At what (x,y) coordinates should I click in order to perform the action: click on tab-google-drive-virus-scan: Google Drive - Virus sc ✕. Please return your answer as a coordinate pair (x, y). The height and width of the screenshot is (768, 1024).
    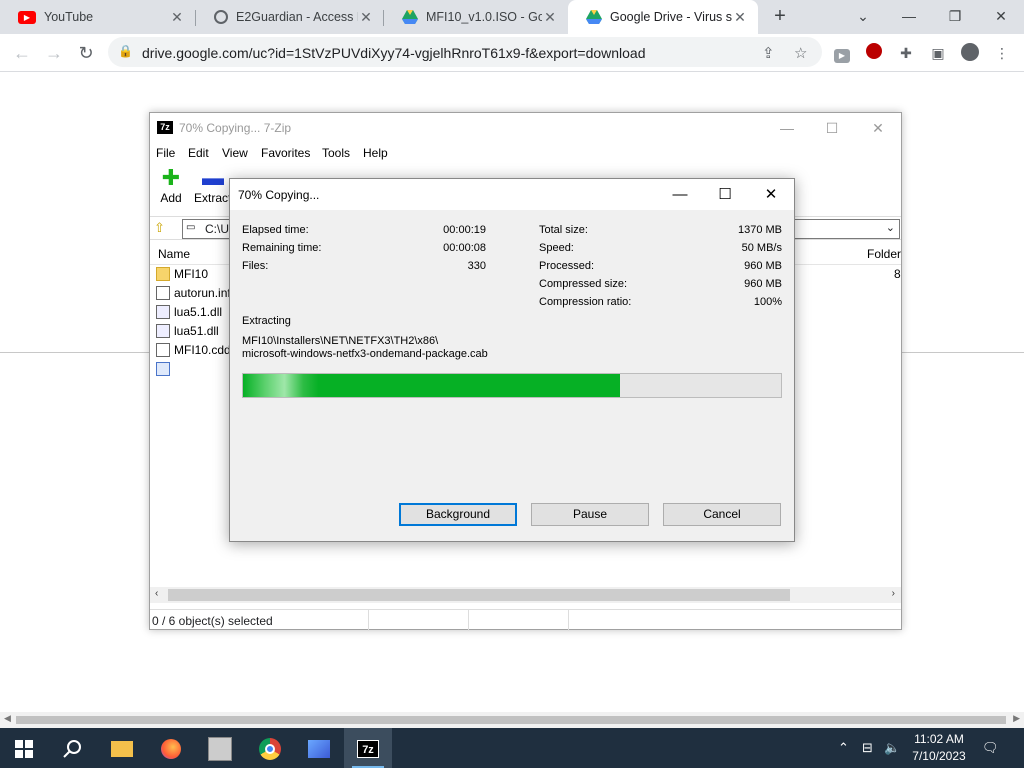
    Looking at the image, I should click on (663, 17).